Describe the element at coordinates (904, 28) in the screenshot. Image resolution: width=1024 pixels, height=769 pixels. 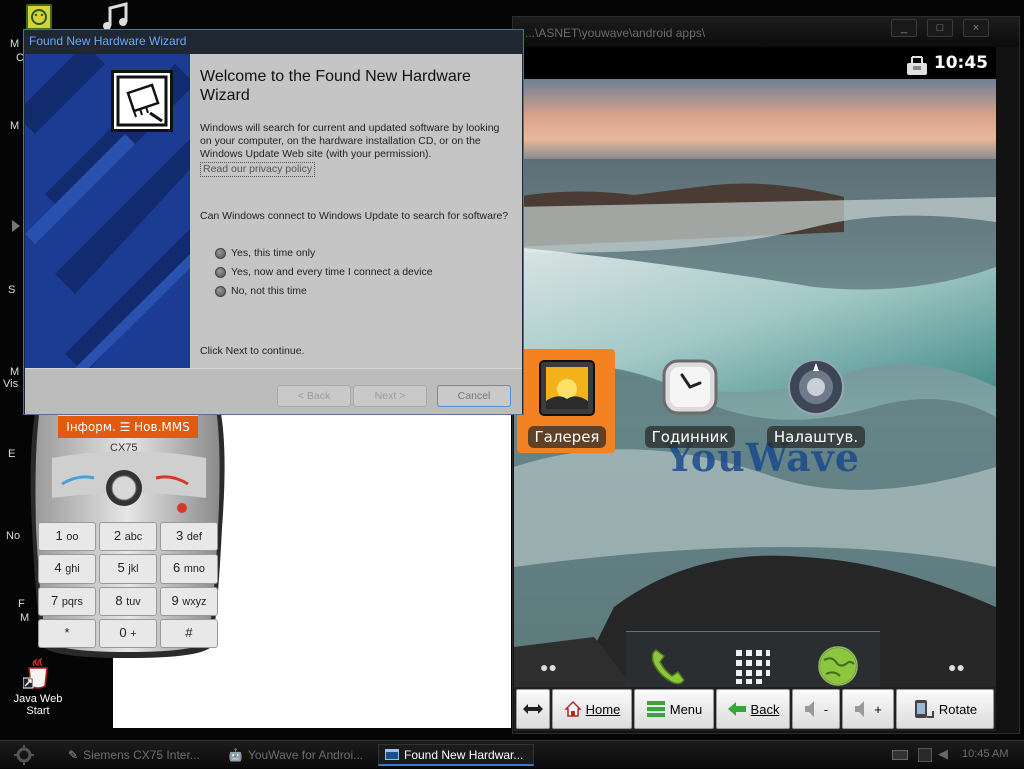
I see `minimize-button: _` at that location.